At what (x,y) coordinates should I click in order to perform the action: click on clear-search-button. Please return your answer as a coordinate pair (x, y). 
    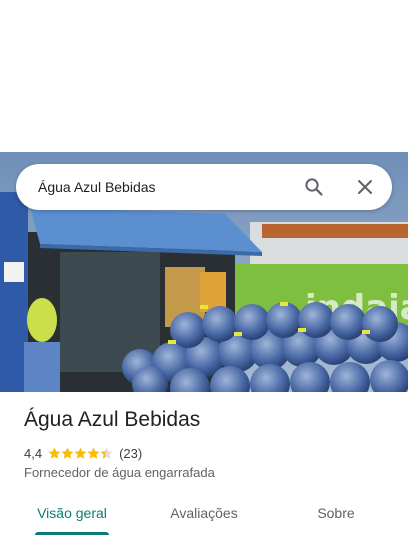
    Looking at the image, I should click on (365, 187).